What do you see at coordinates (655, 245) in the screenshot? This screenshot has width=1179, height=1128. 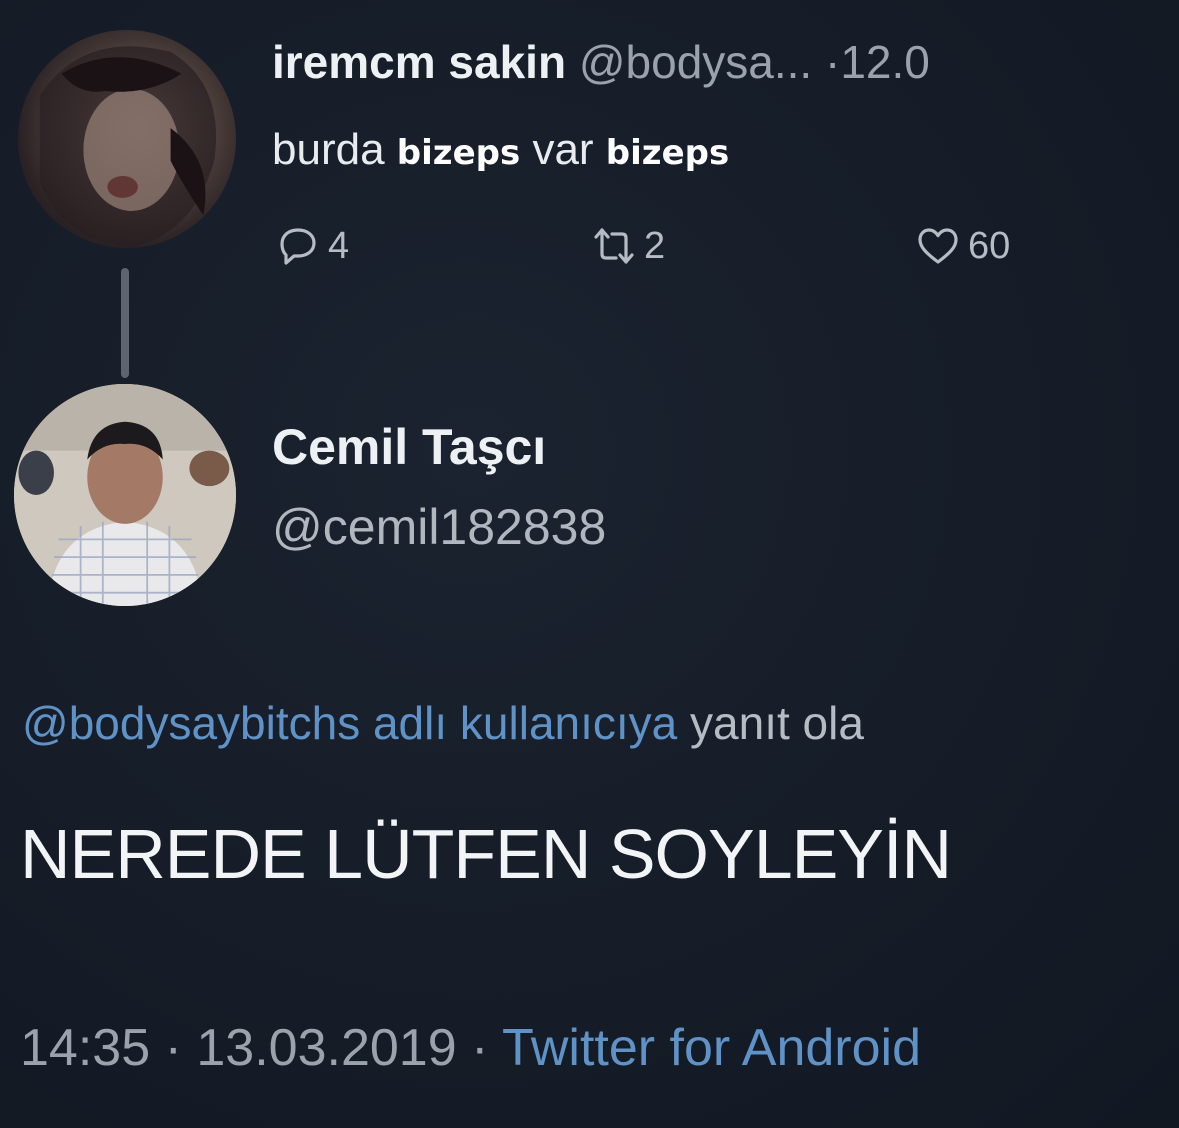 I see `retweet-count: 2` at bounding box center [655, 245].